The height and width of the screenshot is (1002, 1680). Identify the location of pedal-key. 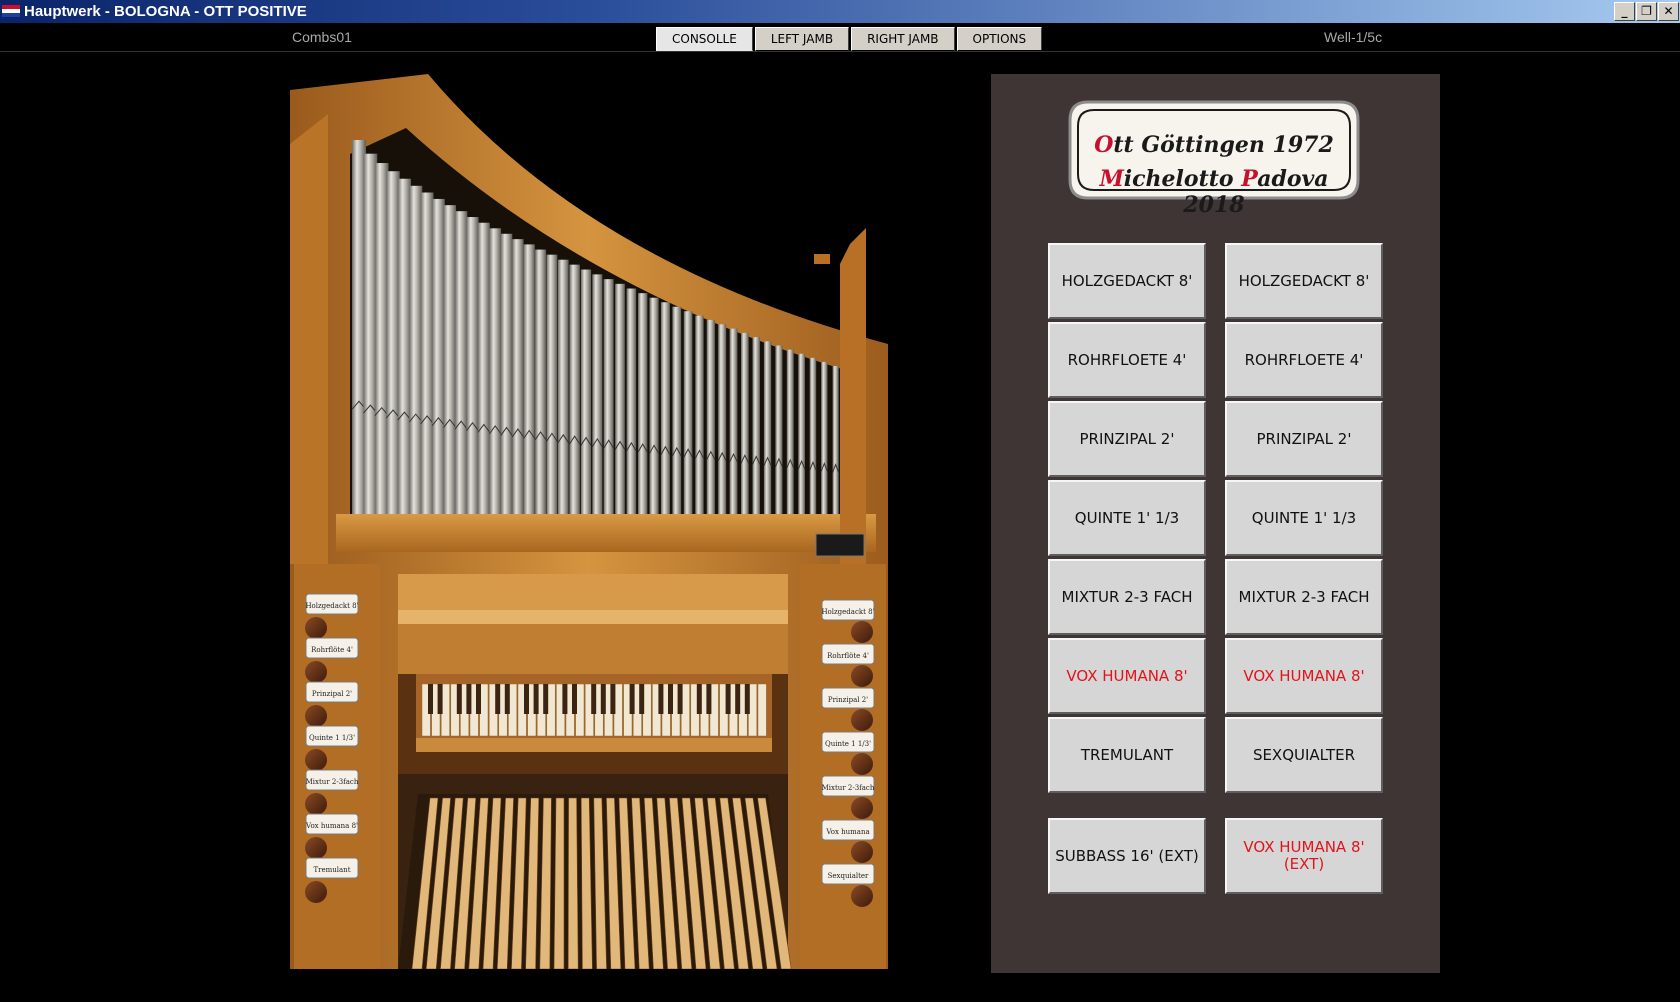
(559, 883).